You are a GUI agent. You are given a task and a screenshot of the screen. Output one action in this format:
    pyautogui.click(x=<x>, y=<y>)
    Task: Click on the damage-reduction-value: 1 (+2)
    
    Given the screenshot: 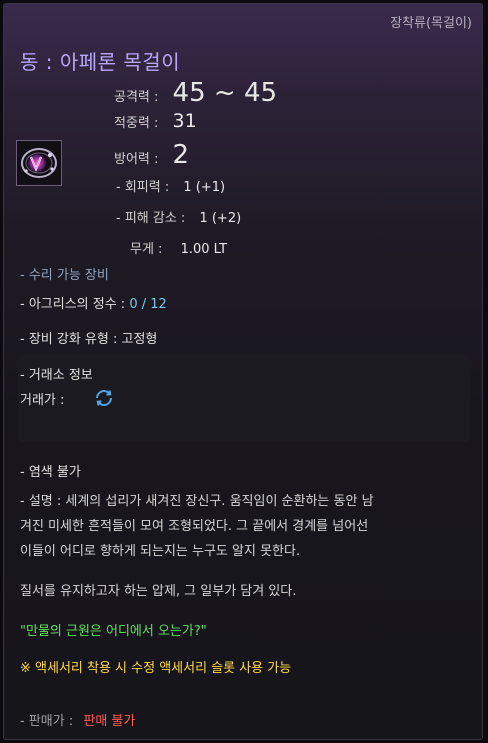 What is the action you would take?
    pyautogui.click(x=220, y=218)
    